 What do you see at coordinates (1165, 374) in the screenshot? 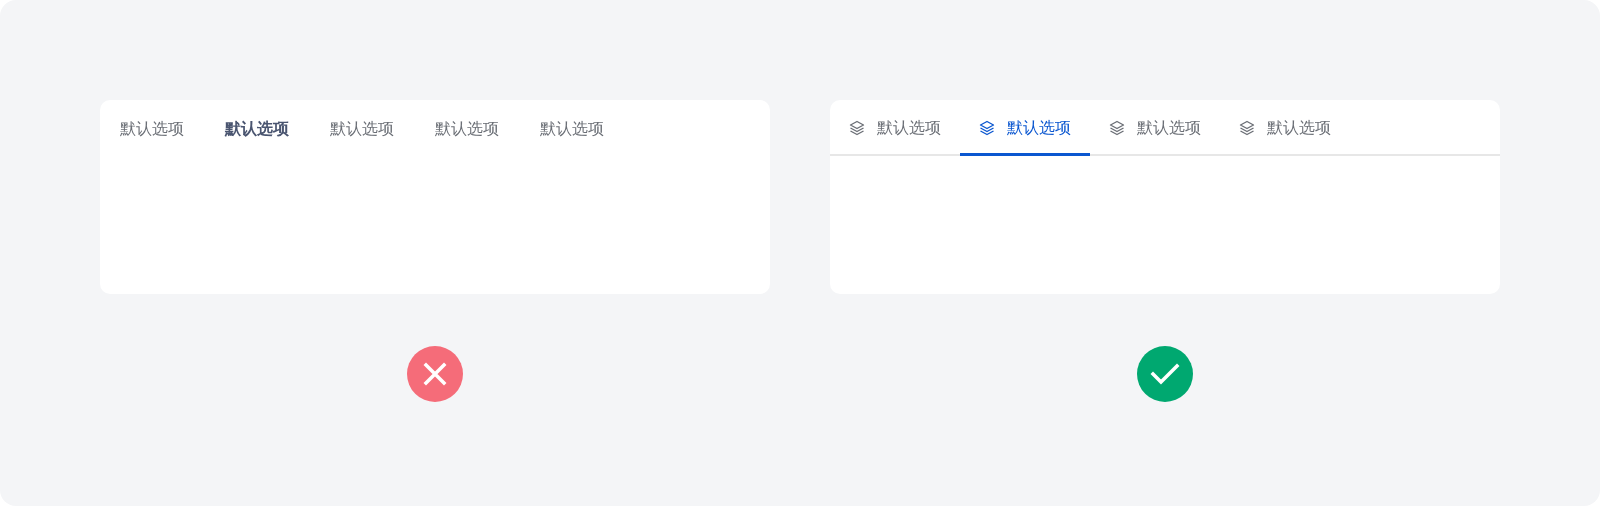
I see `check-icon` at bounding box center [1165, 374].